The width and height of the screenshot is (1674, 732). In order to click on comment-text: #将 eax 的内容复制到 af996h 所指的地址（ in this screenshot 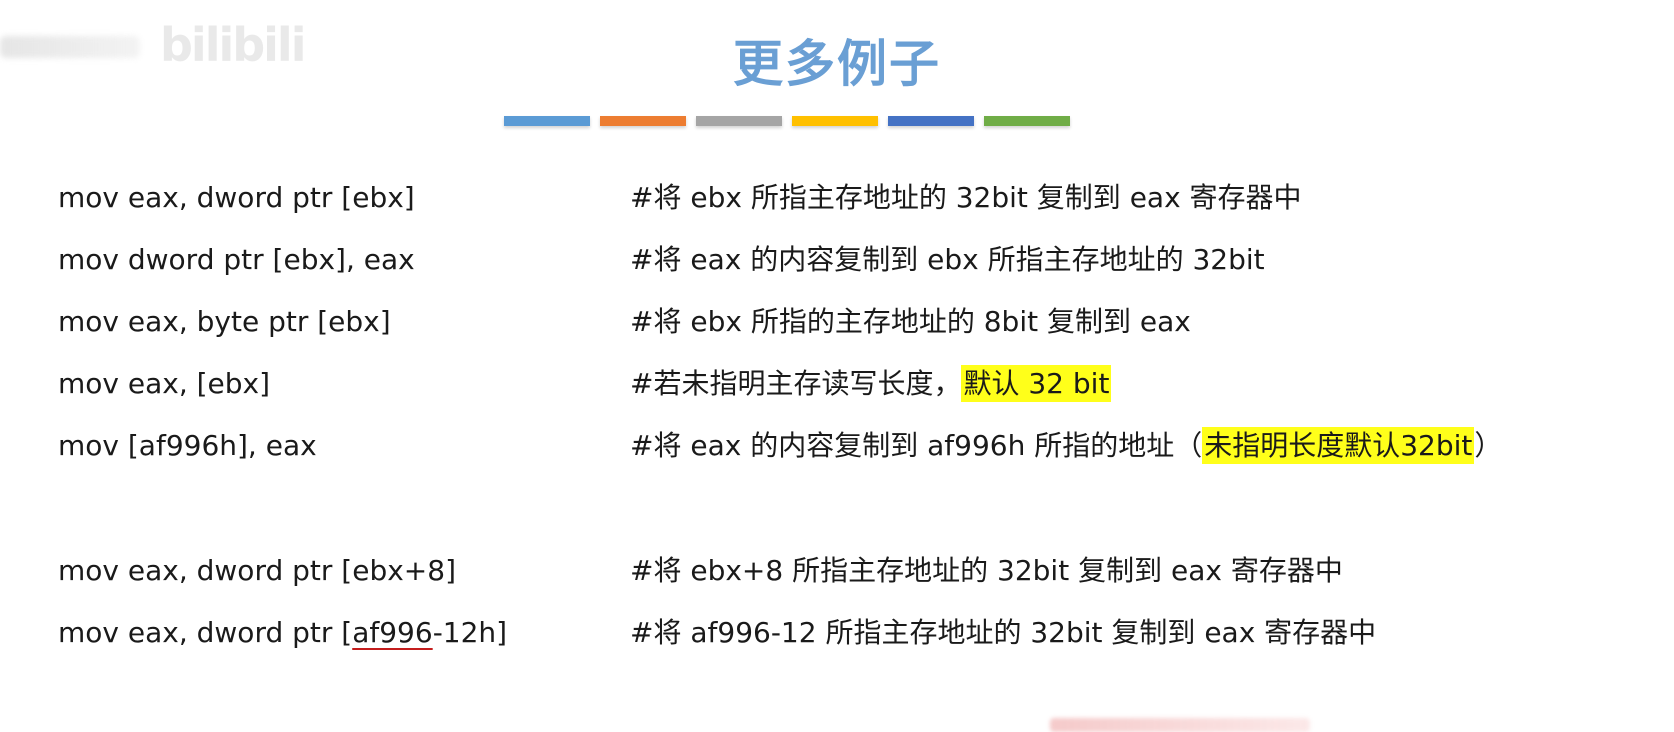, I will do `click(916, 445)`.